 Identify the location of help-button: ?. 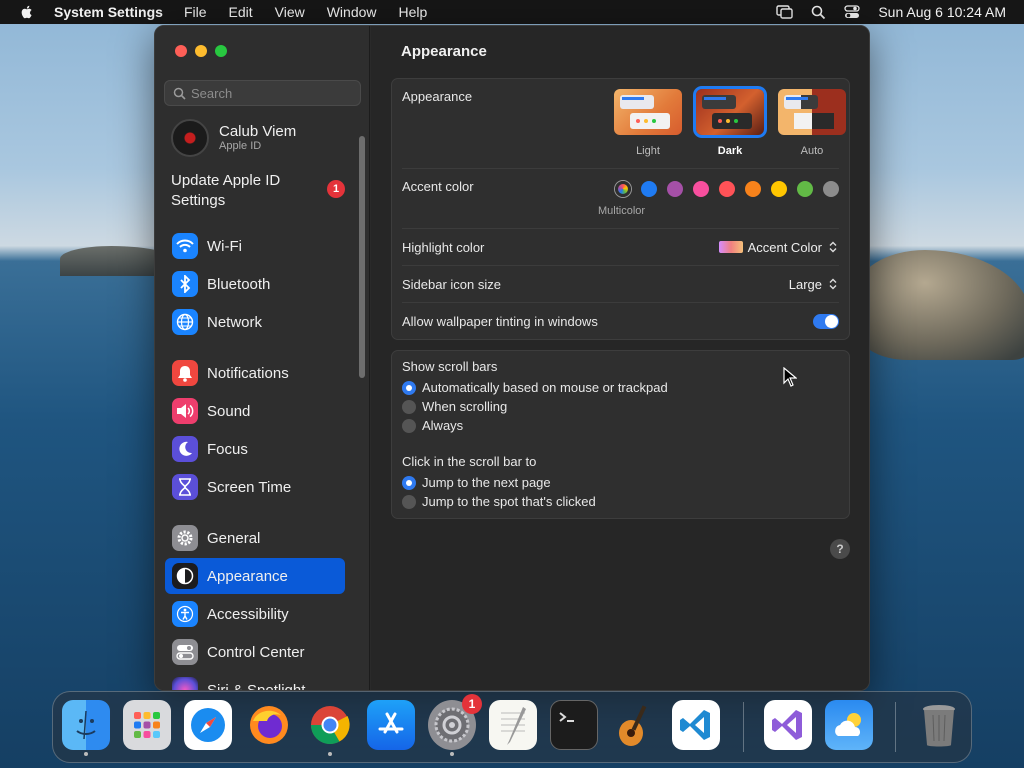
(840, 549).